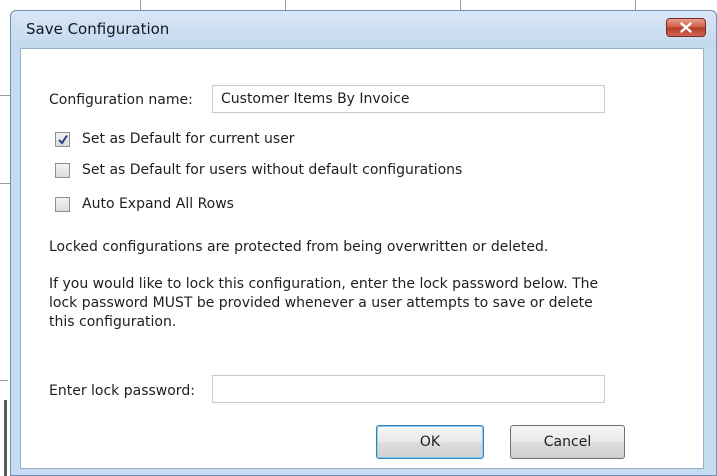 The width and height of the screenshot is (717, 476). I want to click on close-icon, so click(686, 27).